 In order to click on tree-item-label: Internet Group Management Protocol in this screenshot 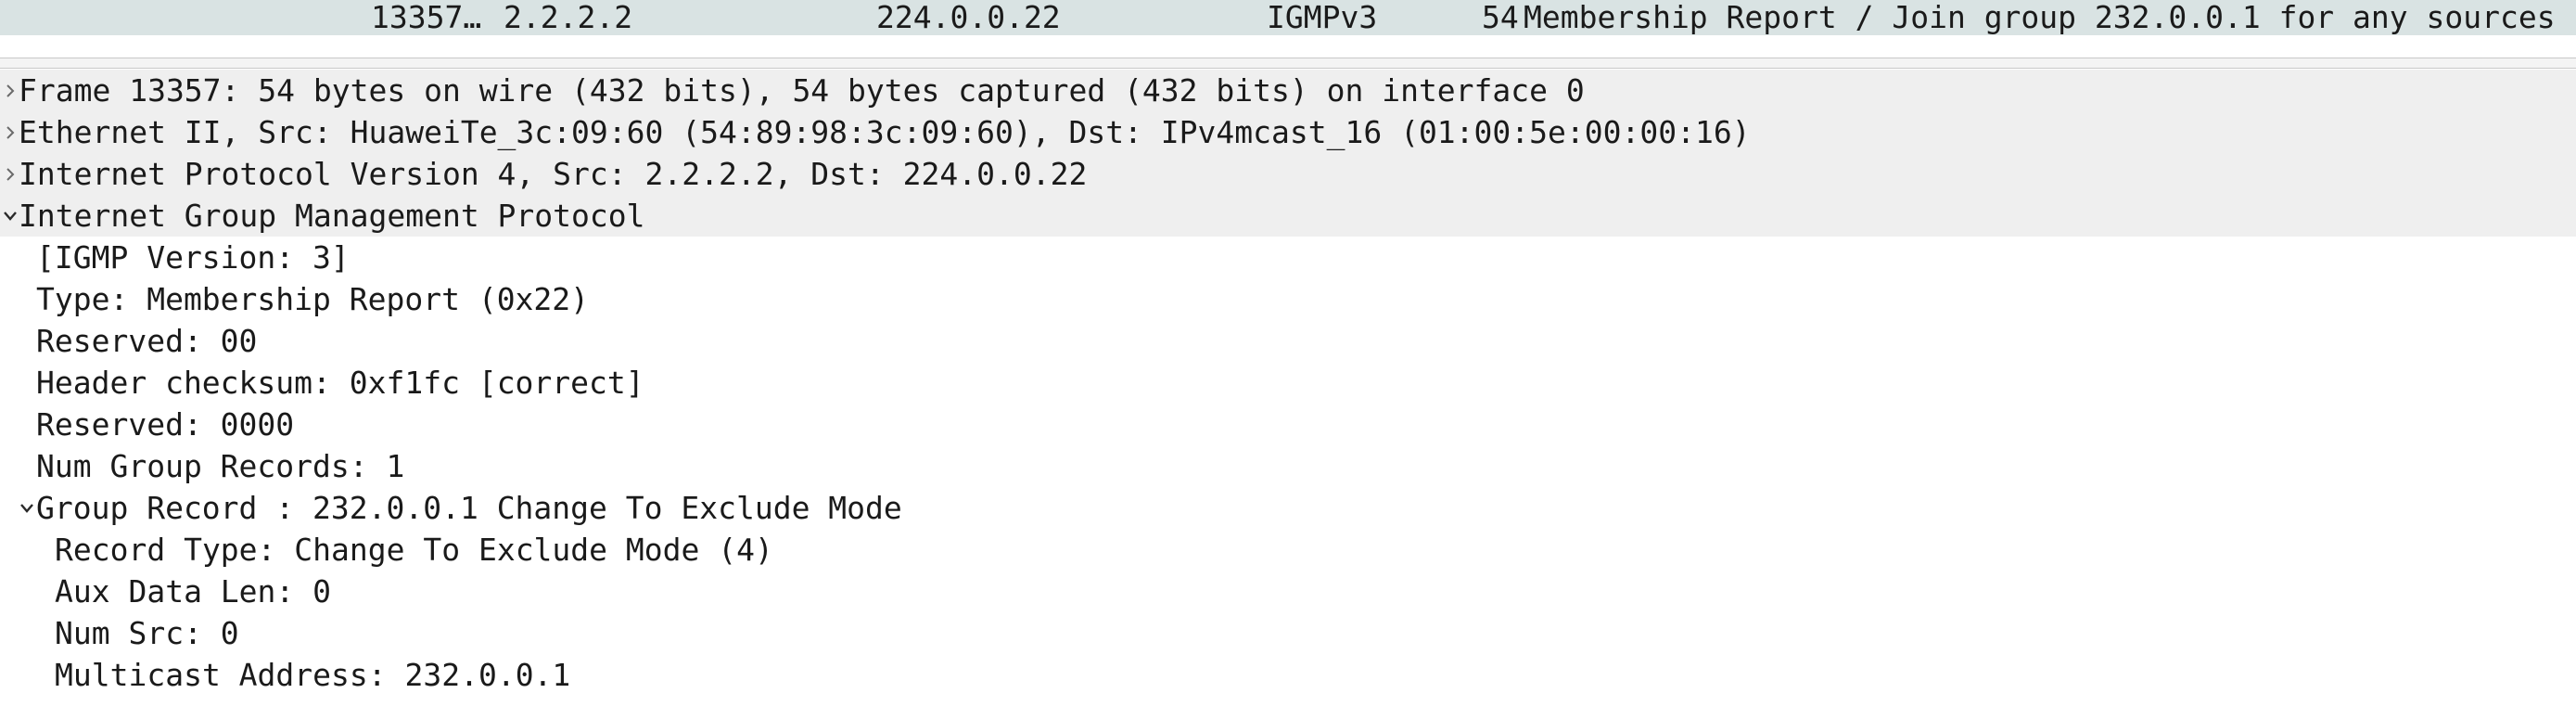, I will do `click(332, 216)`.